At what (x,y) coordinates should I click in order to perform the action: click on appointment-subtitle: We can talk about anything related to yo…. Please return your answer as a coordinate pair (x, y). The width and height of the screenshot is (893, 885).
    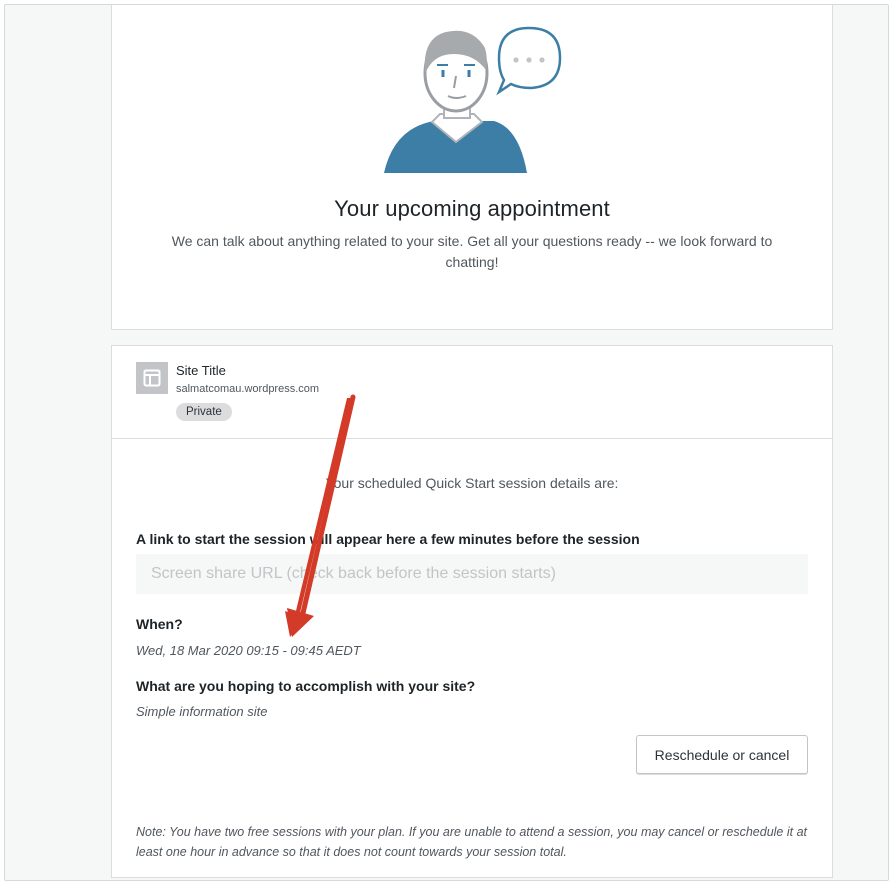
    Looking at the image, I should click on (472, 251).